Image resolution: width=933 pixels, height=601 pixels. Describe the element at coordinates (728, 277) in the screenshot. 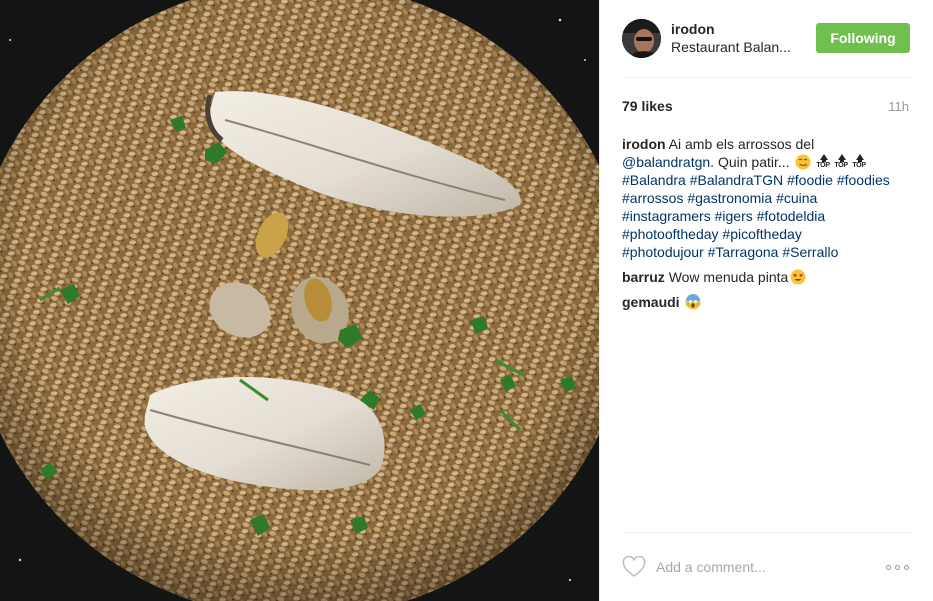

I see `comment-text: Wow menuda pinta` at that location.